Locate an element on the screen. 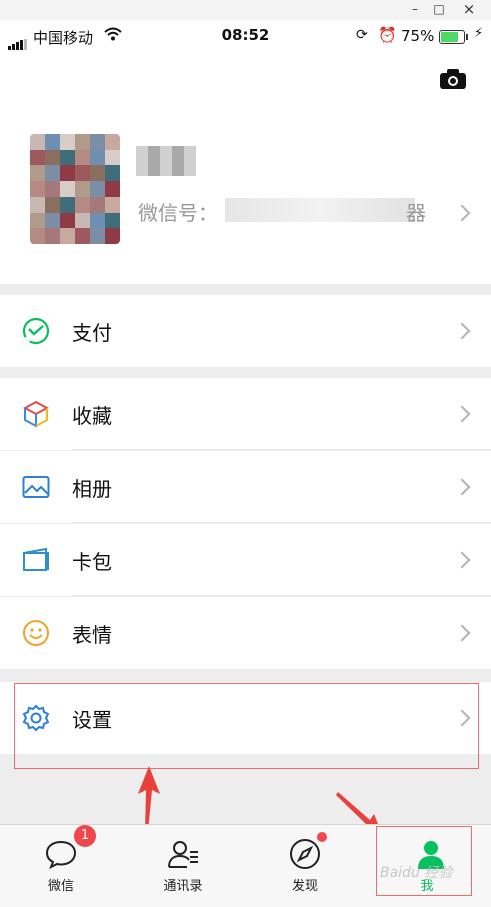 This screenshot has width=491, height=907. battery-icon is located at coordinates (453, 37).